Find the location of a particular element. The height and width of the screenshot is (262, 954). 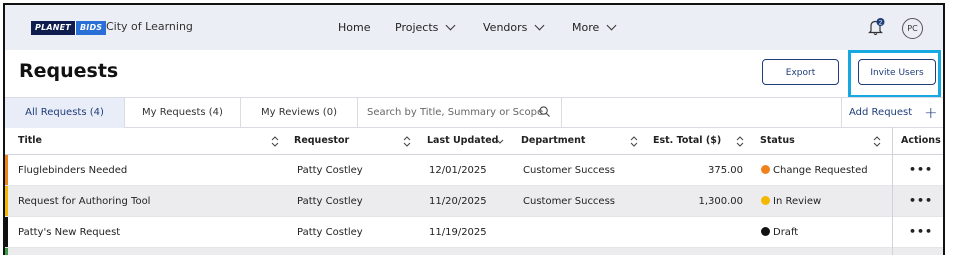

invite-users-highlight is located at coordinates (894, 74).